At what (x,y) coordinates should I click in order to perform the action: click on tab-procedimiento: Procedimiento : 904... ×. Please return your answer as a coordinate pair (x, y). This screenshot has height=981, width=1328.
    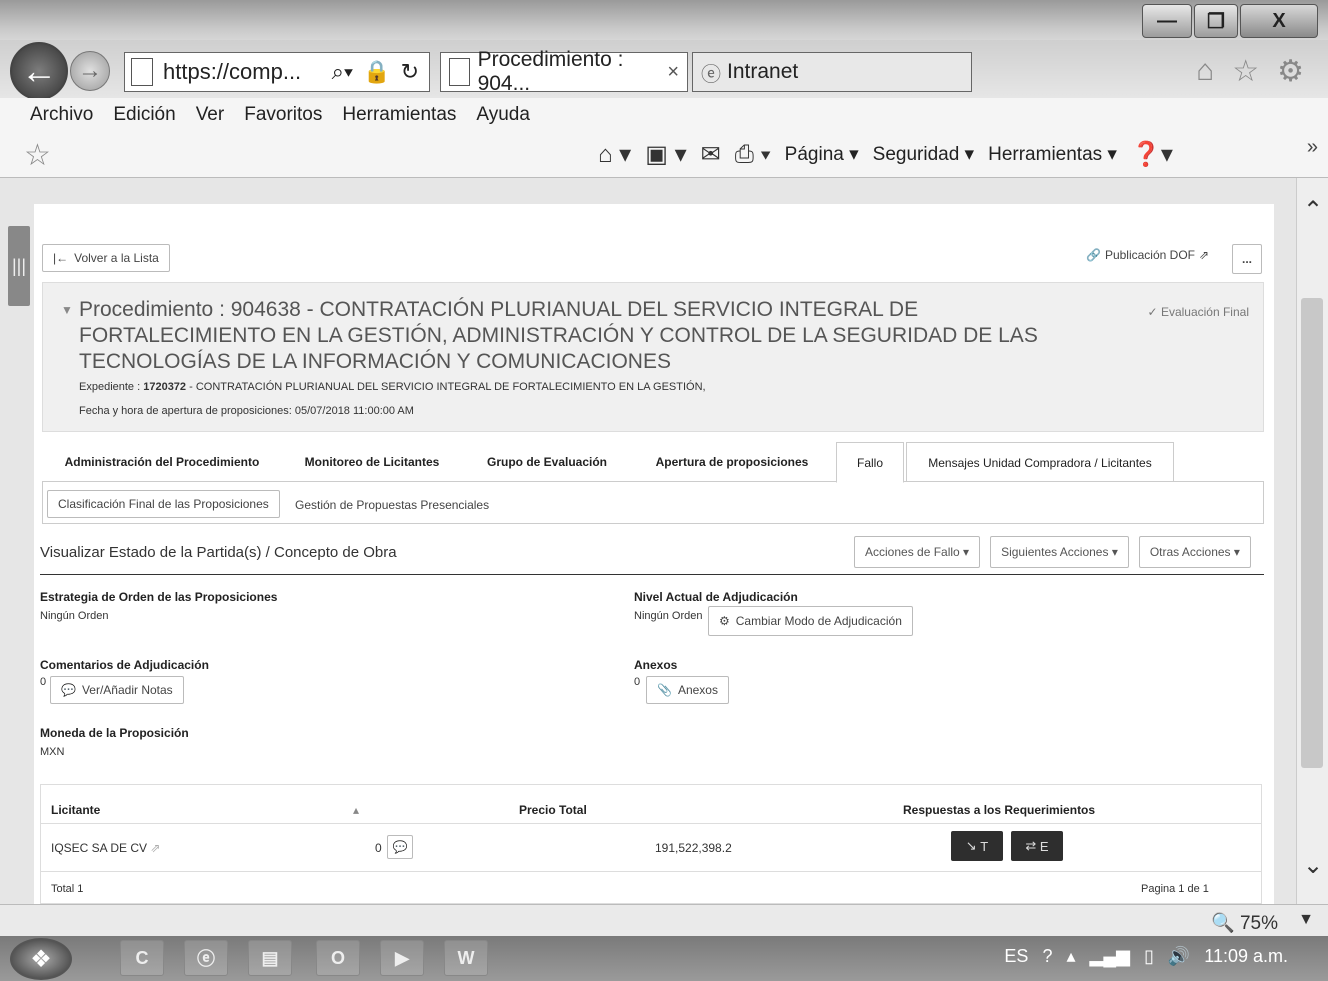
    Looking at the image, I should click on (564, 71).